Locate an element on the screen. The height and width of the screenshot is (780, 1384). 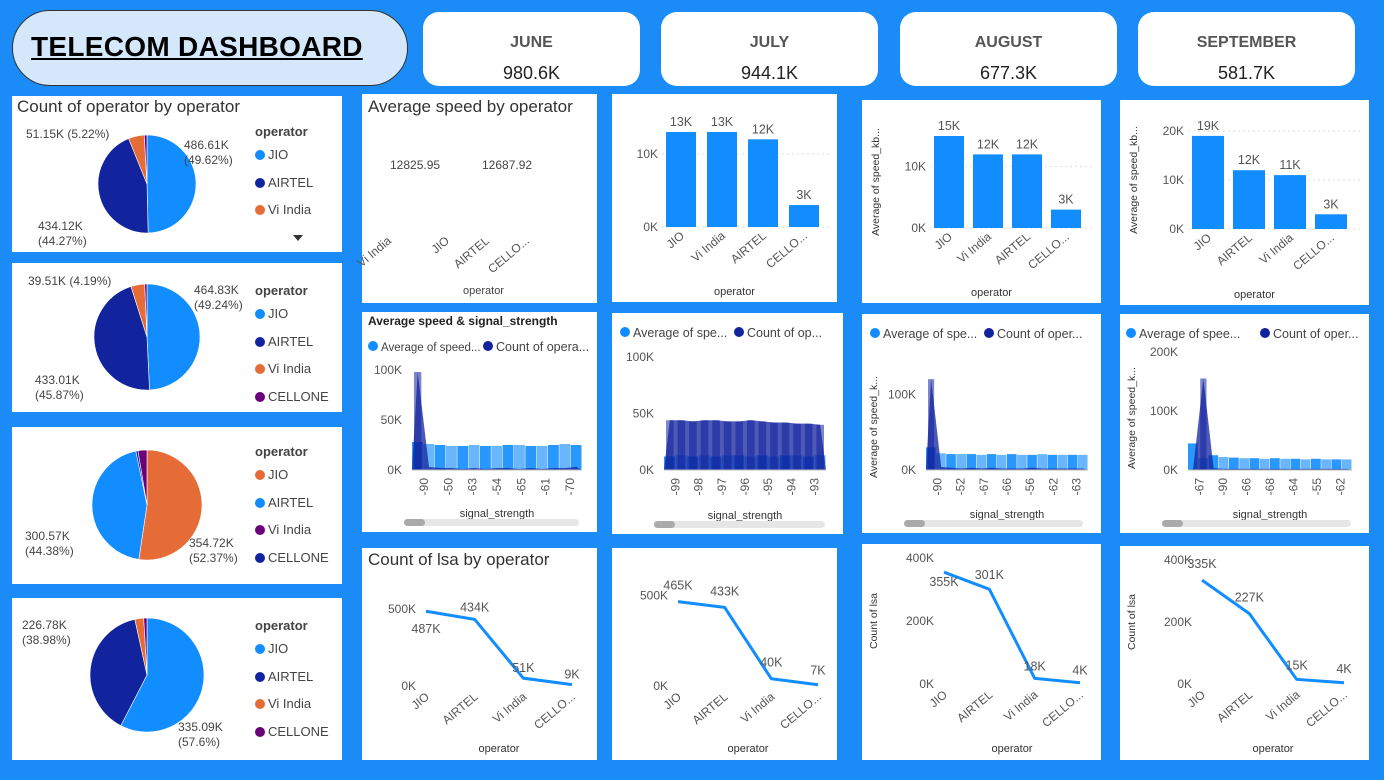
data-label: 487K is located at coordinates (426, 629).